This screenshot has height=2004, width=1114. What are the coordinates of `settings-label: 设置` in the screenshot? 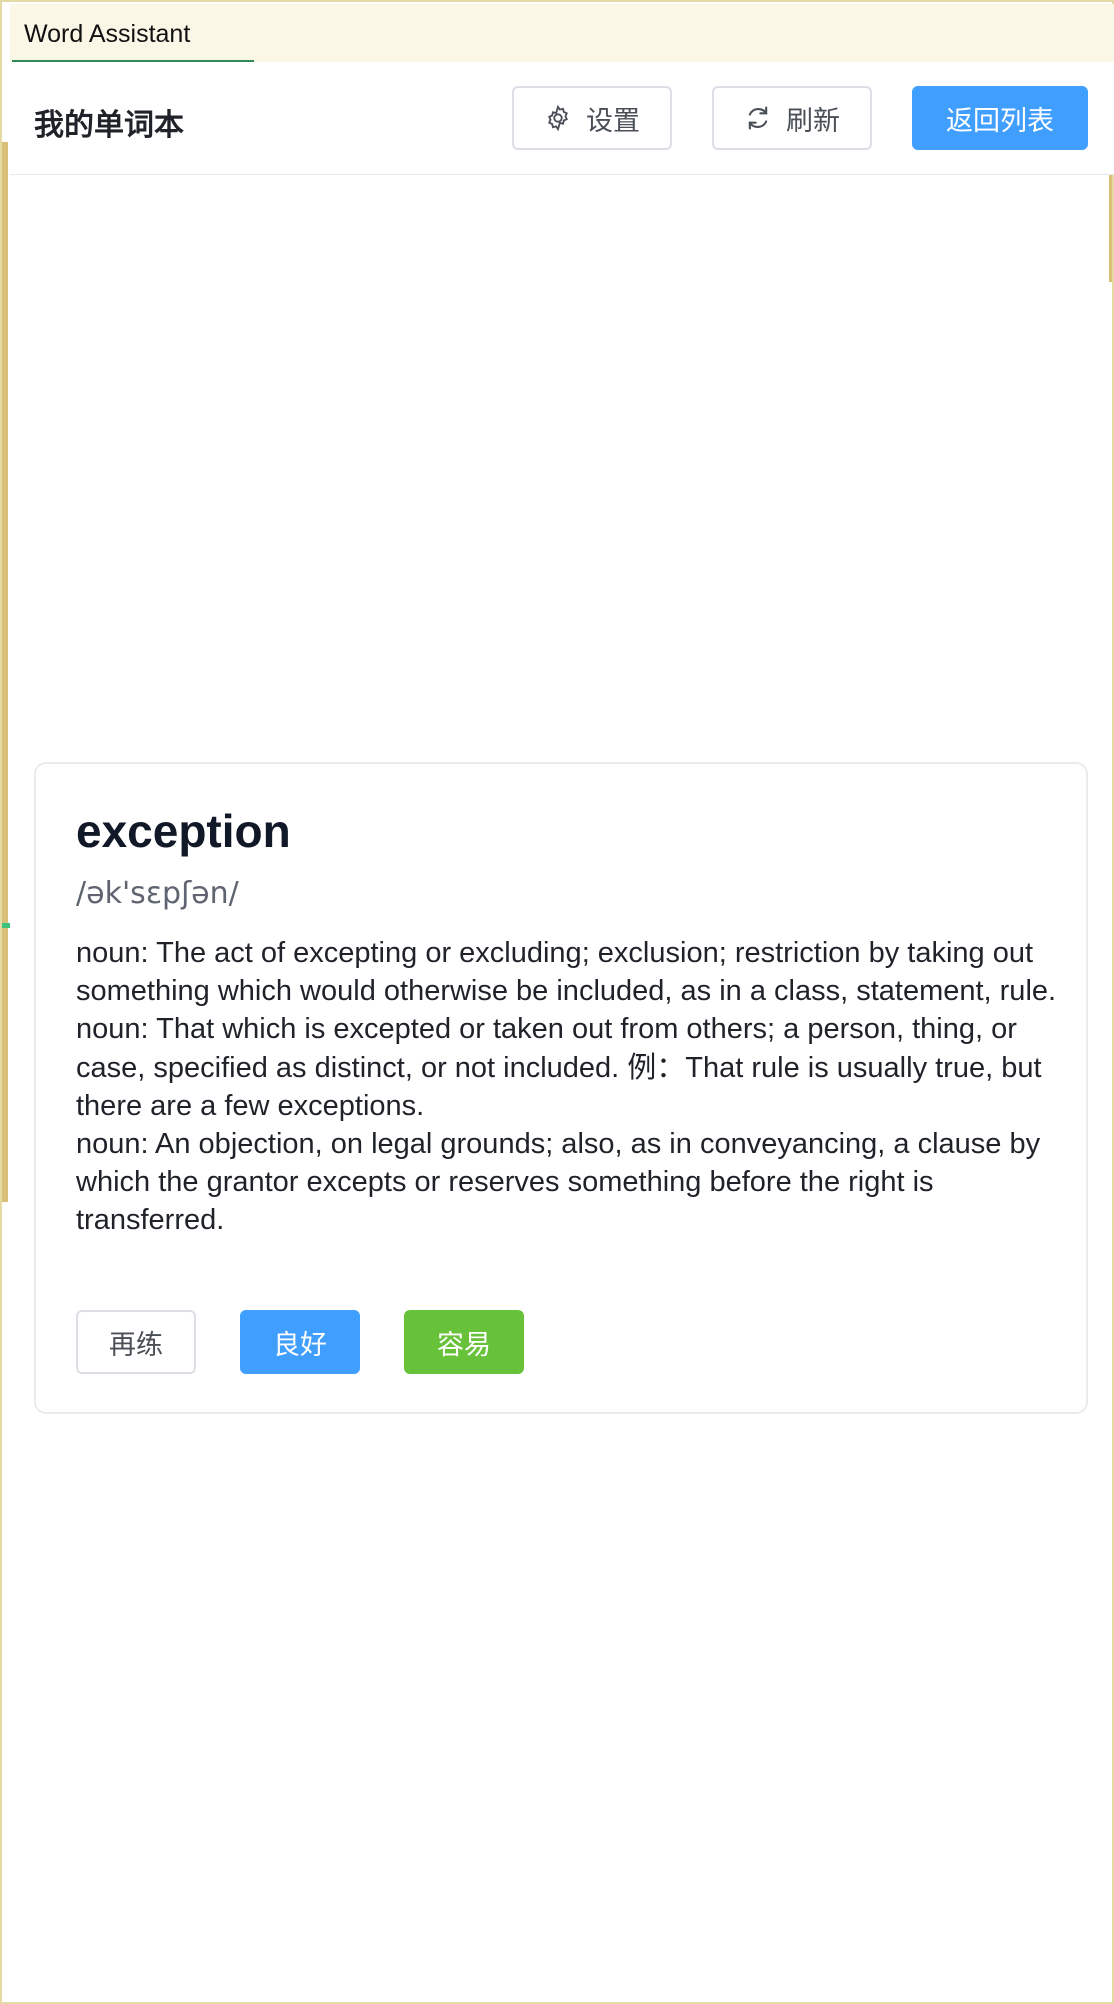 It's located at (613, 121).